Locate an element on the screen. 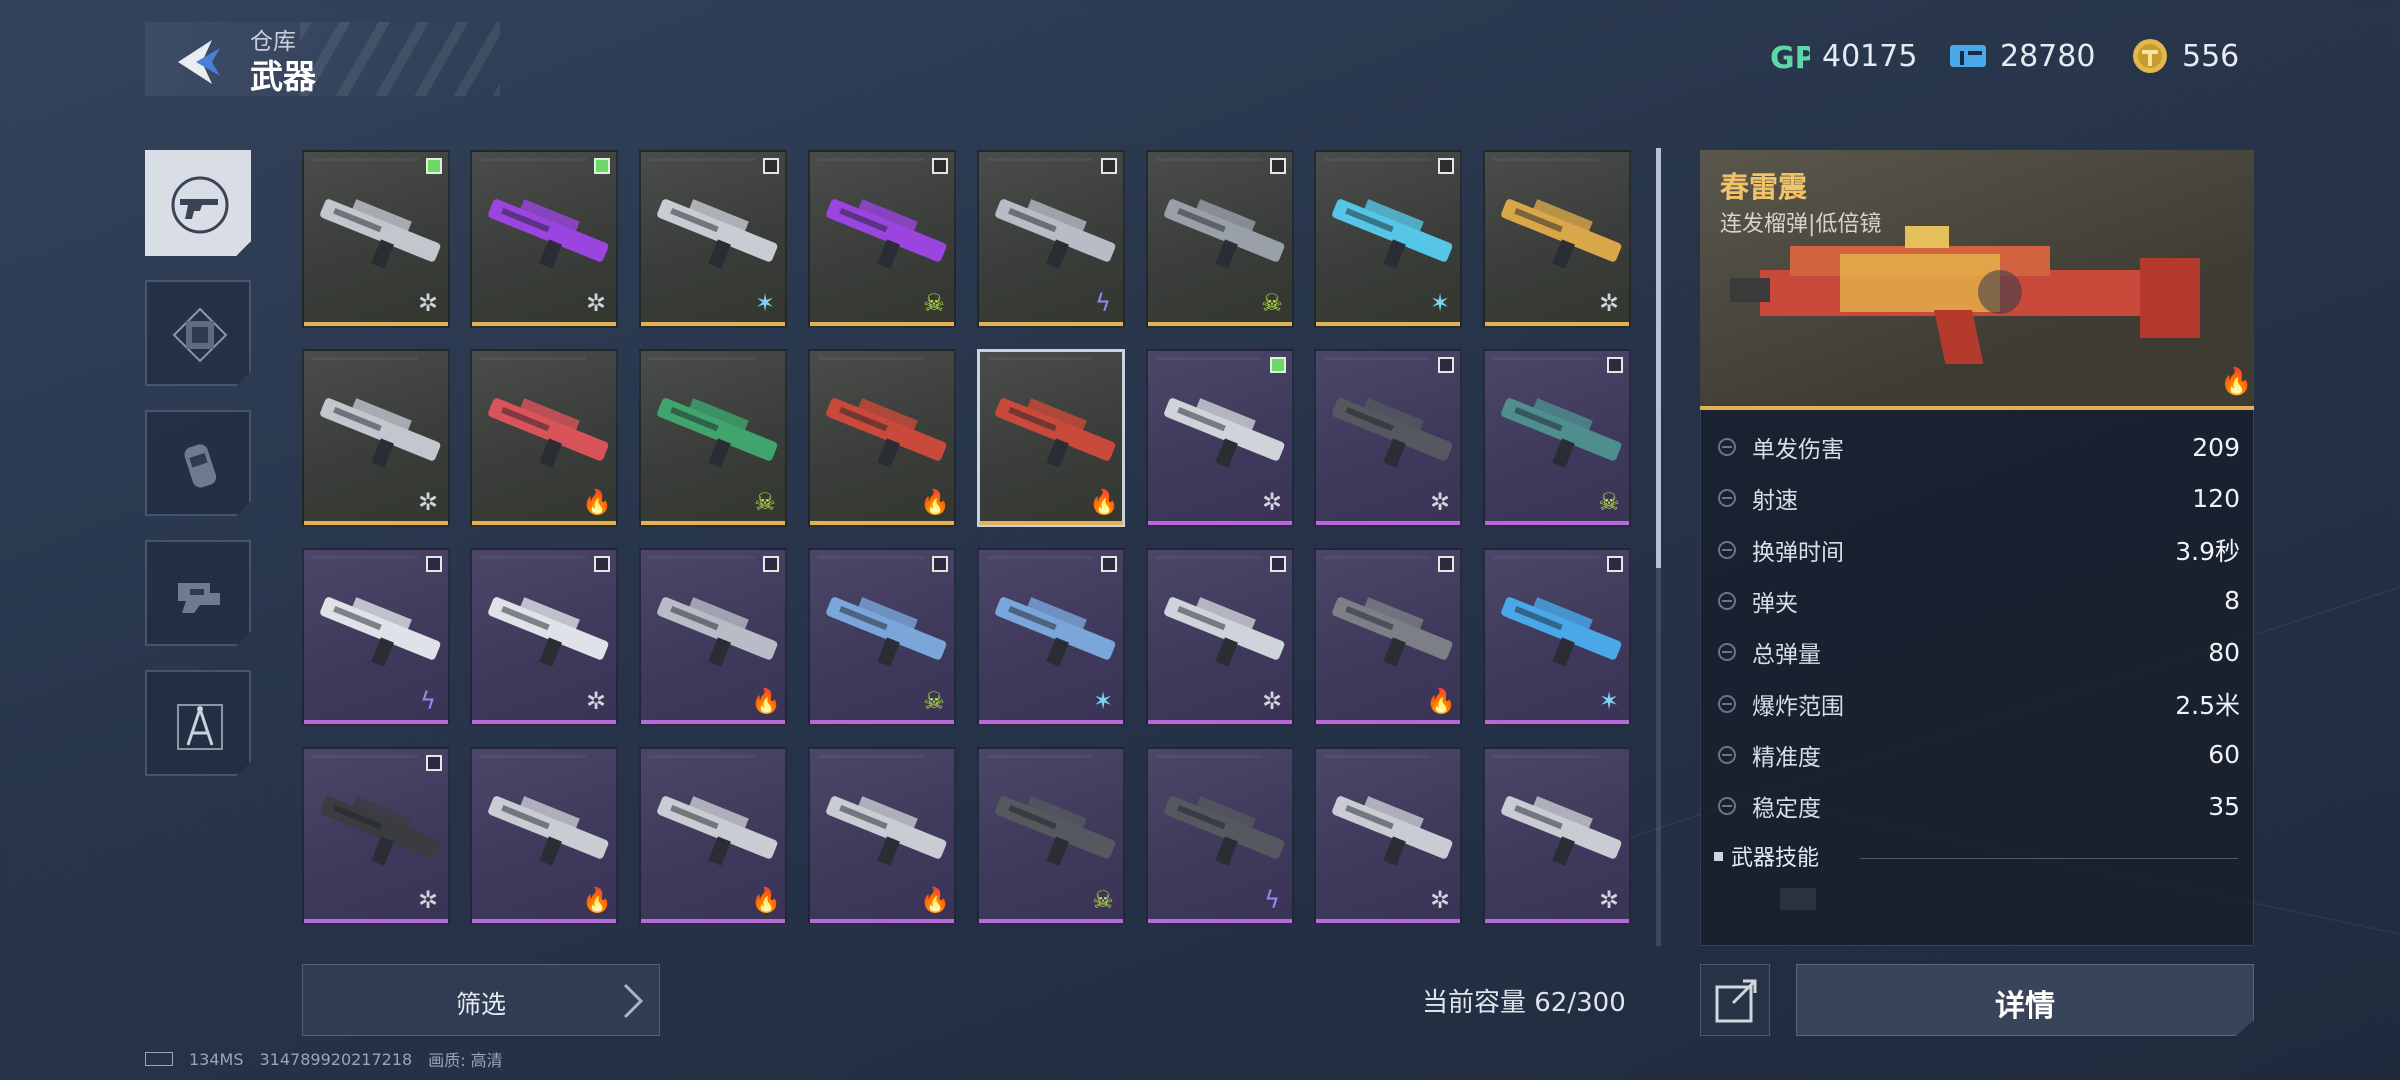 The height and width of the screenshot is (1080, 2400). reload-icon is located at coordinates (1727, 550).